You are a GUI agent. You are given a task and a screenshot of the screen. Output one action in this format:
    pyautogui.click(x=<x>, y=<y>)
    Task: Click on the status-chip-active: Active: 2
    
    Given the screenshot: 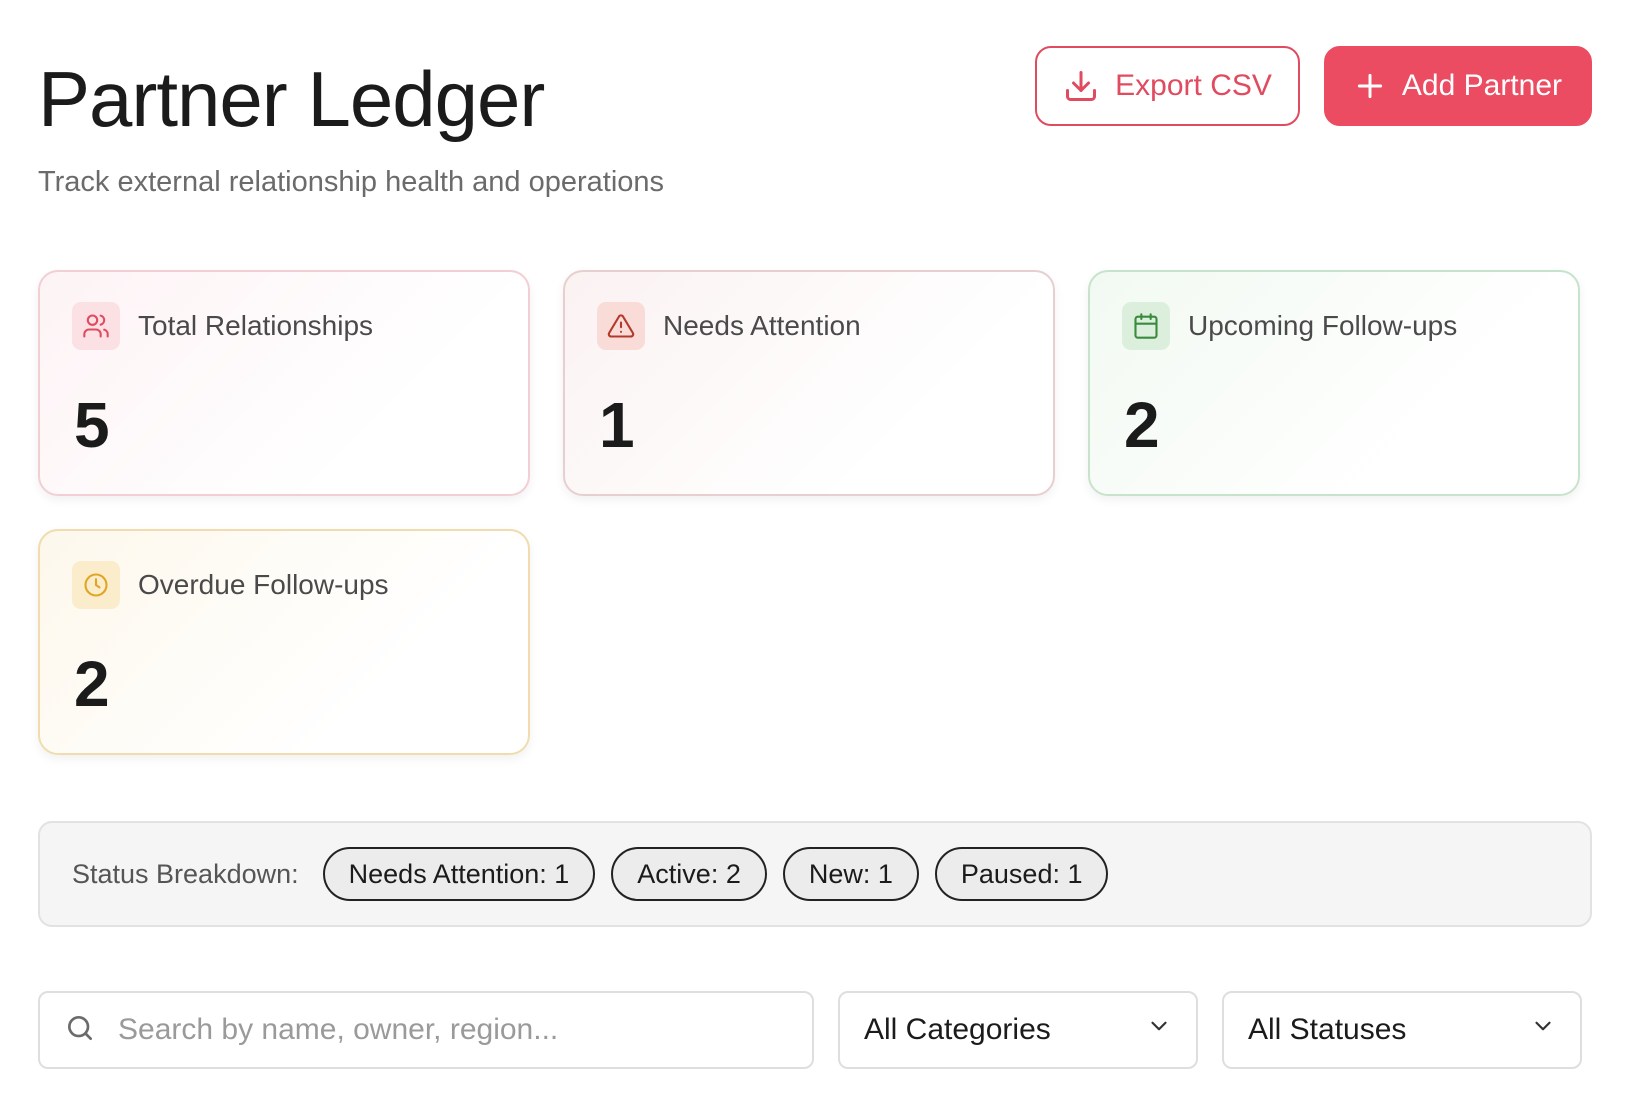 What is the action you would take?
    pyautogui.click(x=689, y=874)
    